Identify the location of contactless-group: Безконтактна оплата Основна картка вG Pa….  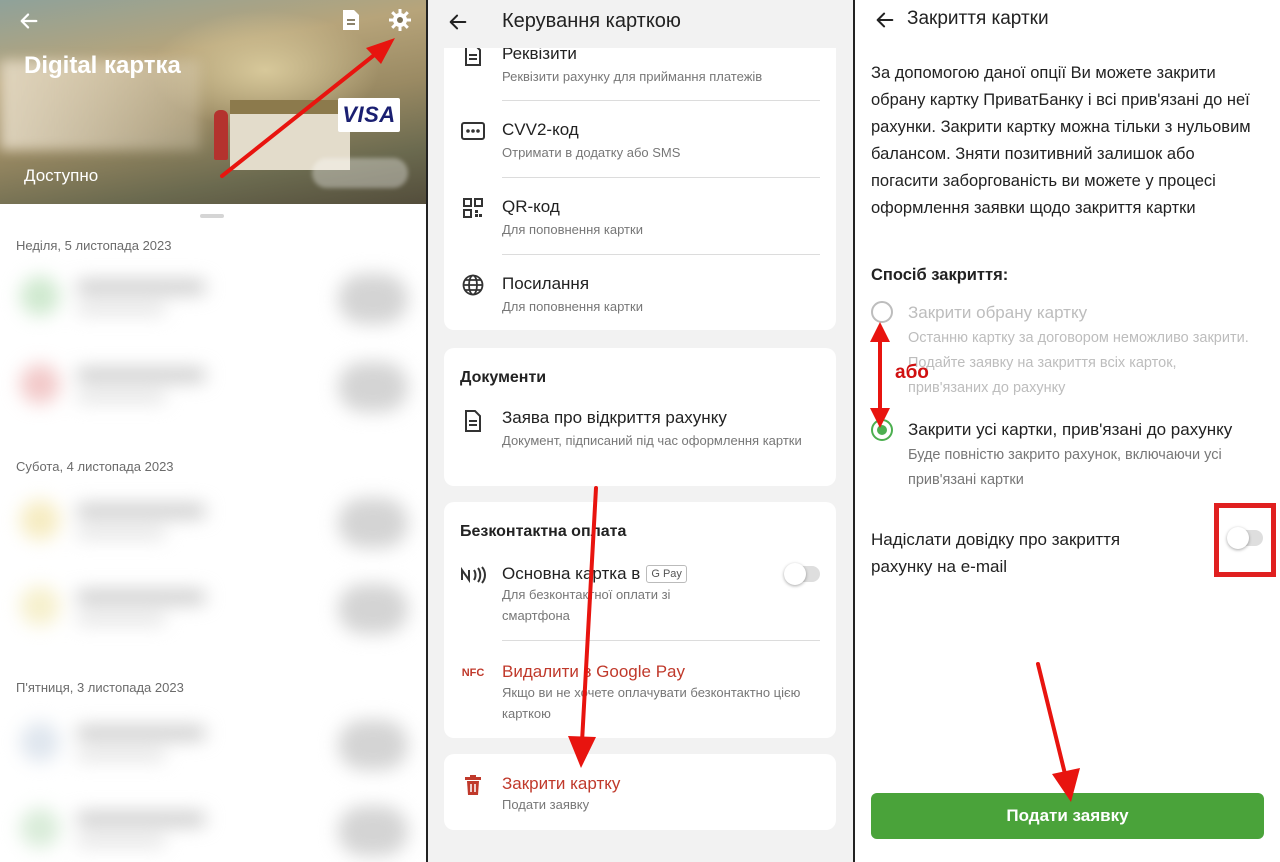
(640, 620).